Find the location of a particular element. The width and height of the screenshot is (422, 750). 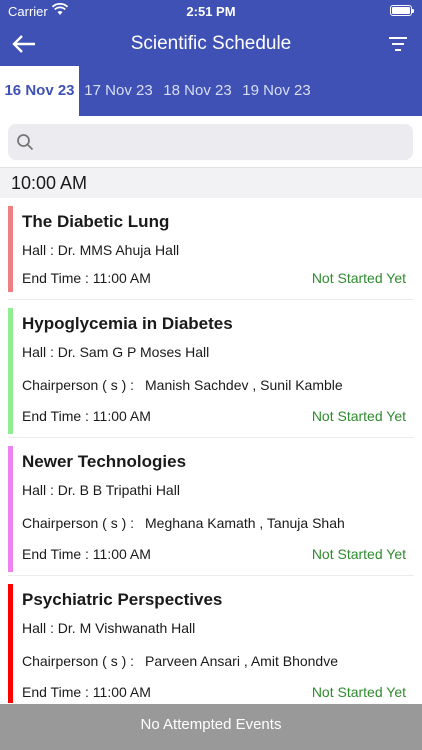

tab-19-nov: 19 Nov 23 is located at coordinates (276, 91).